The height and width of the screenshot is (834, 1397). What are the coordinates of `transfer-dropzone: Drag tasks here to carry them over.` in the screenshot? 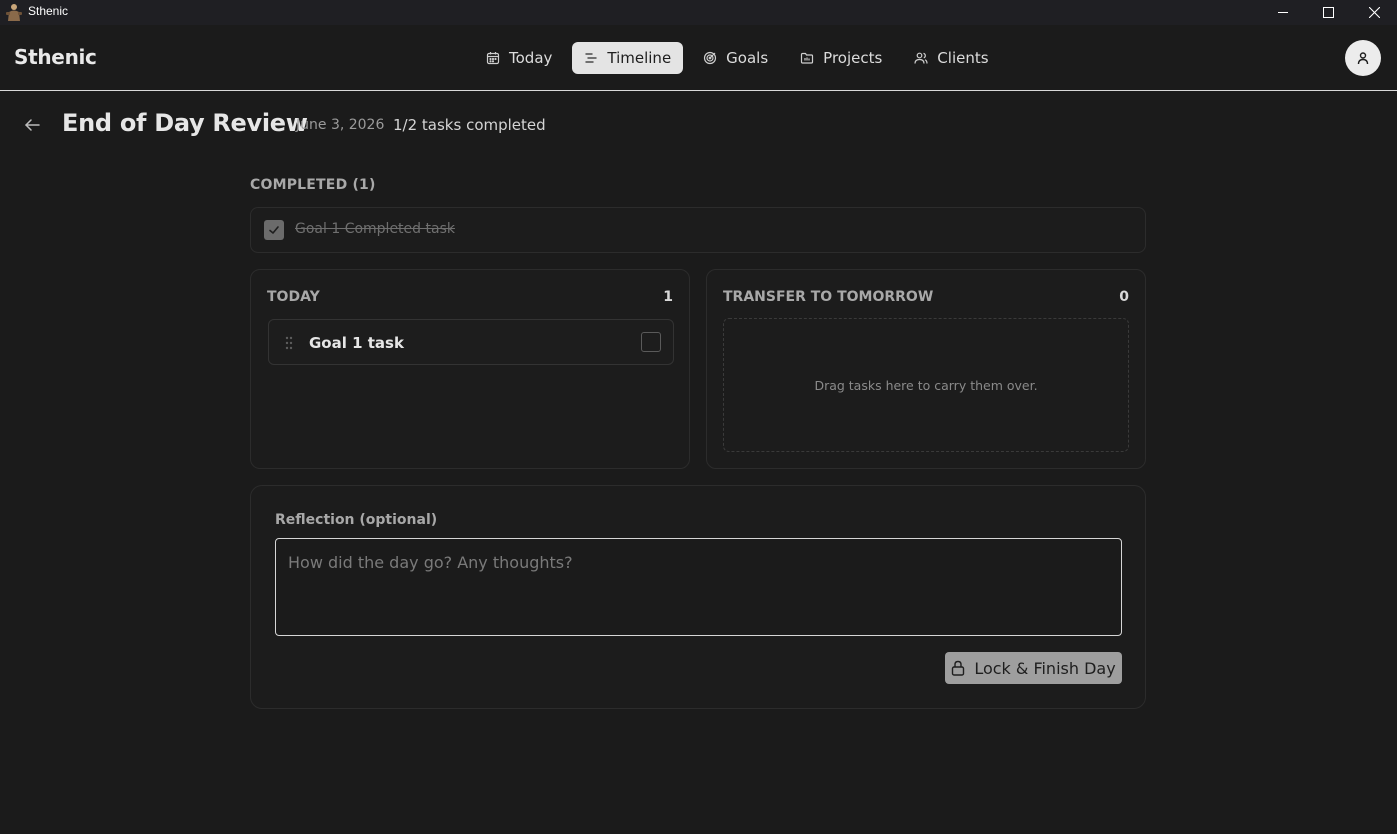 It's located at (926, 385).